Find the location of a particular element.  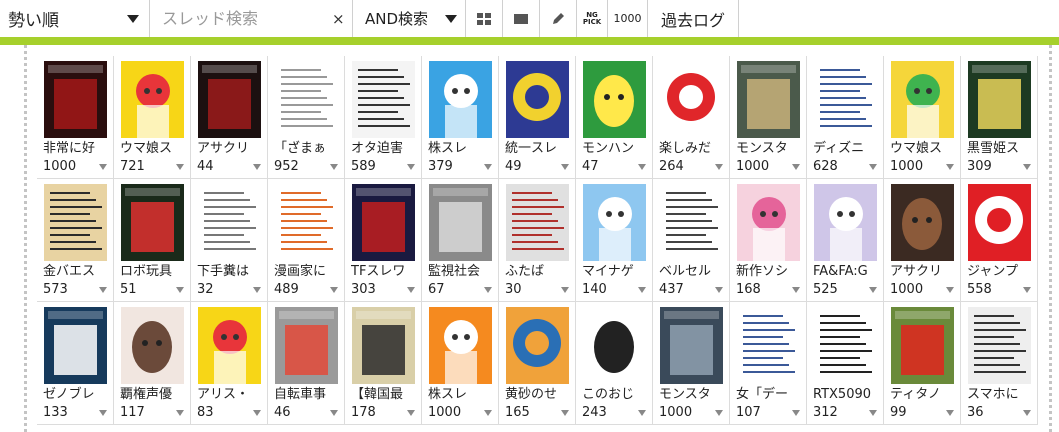

past-log-button: 過去ログ is located at coordinates (693, 18).